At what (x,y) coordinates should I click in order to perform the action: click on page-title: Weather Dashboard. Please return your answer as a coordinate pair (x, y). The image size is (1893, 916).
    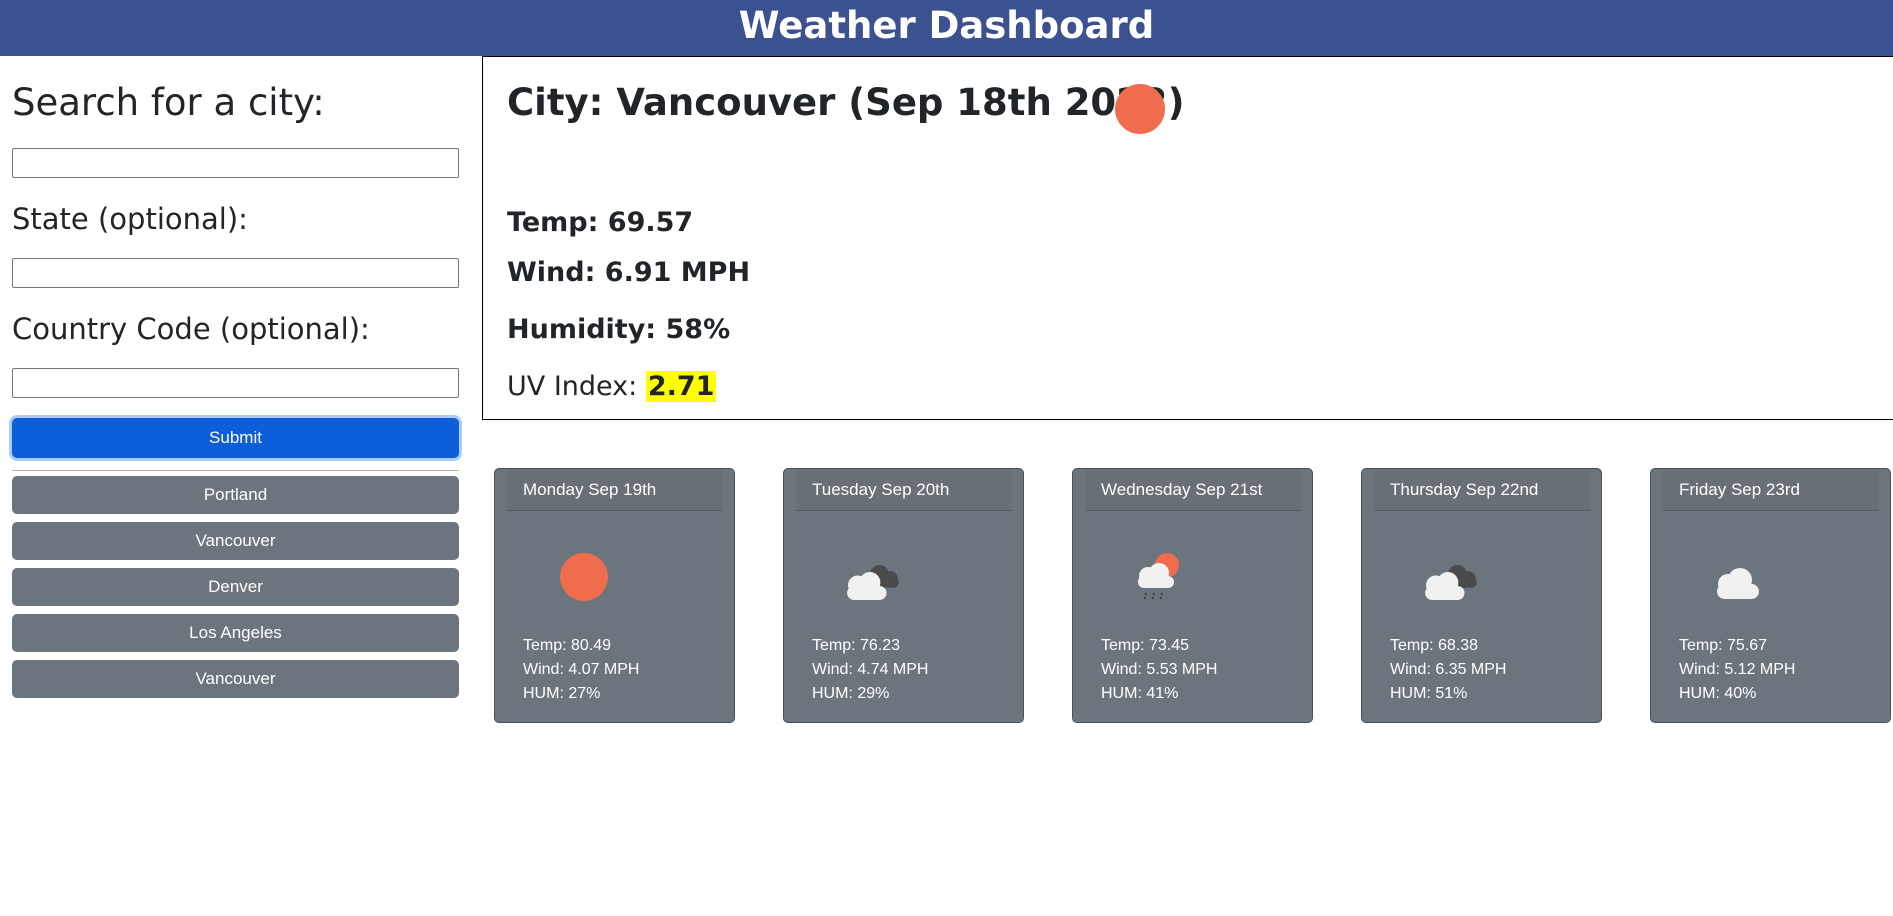
    Looking at the image, I should click on (946, 25).